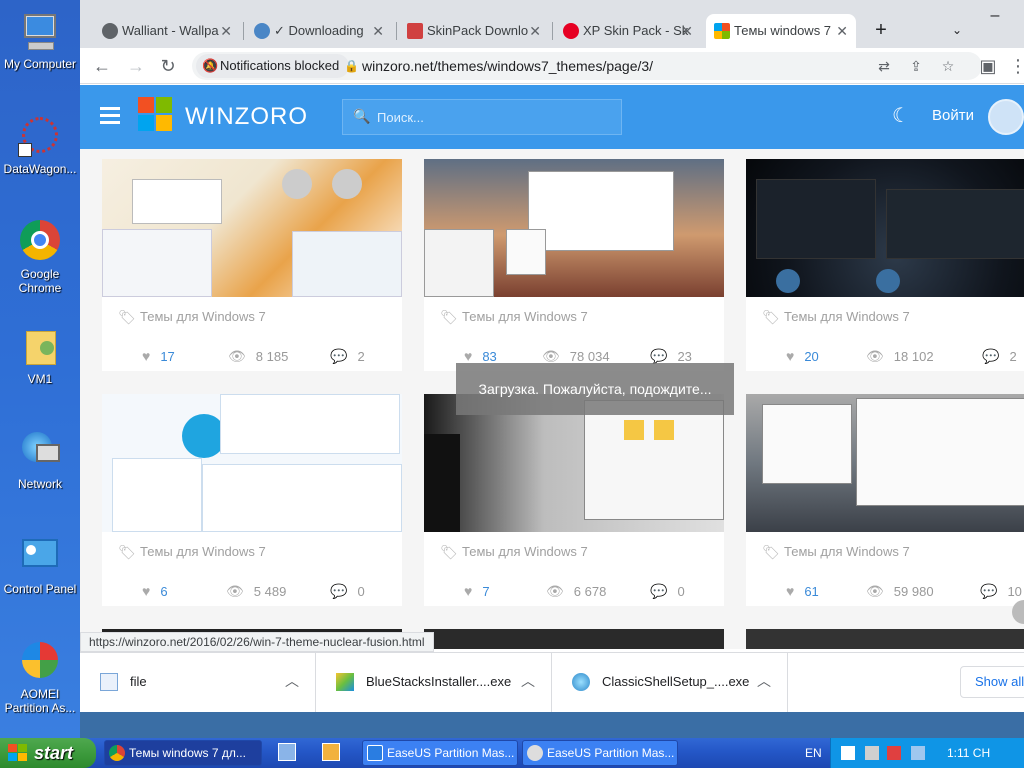  What do you see at coordinates (40, 355) in the screenshot?
I see `desktop-icon-vm1: VM1` at bounding box center [40, 355].